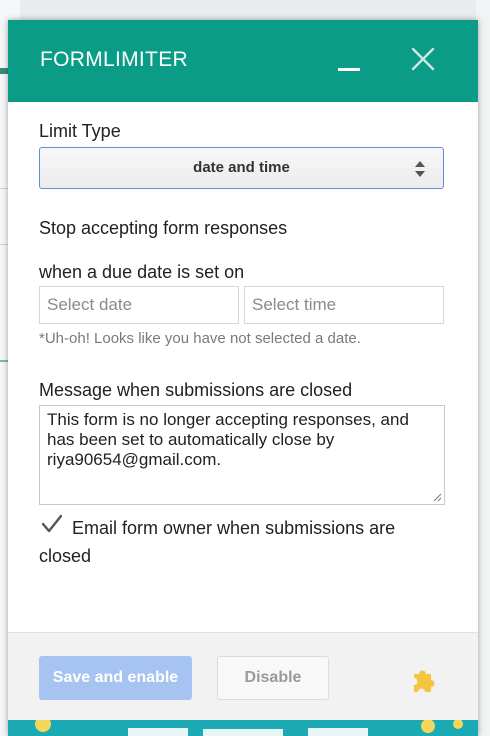 Image resolution: width=490 pixels, height=736 pixels. Describe the element at coordinates (142, 272) in the screenshot. I see `due-date-label: when a due date is set on` at that location.